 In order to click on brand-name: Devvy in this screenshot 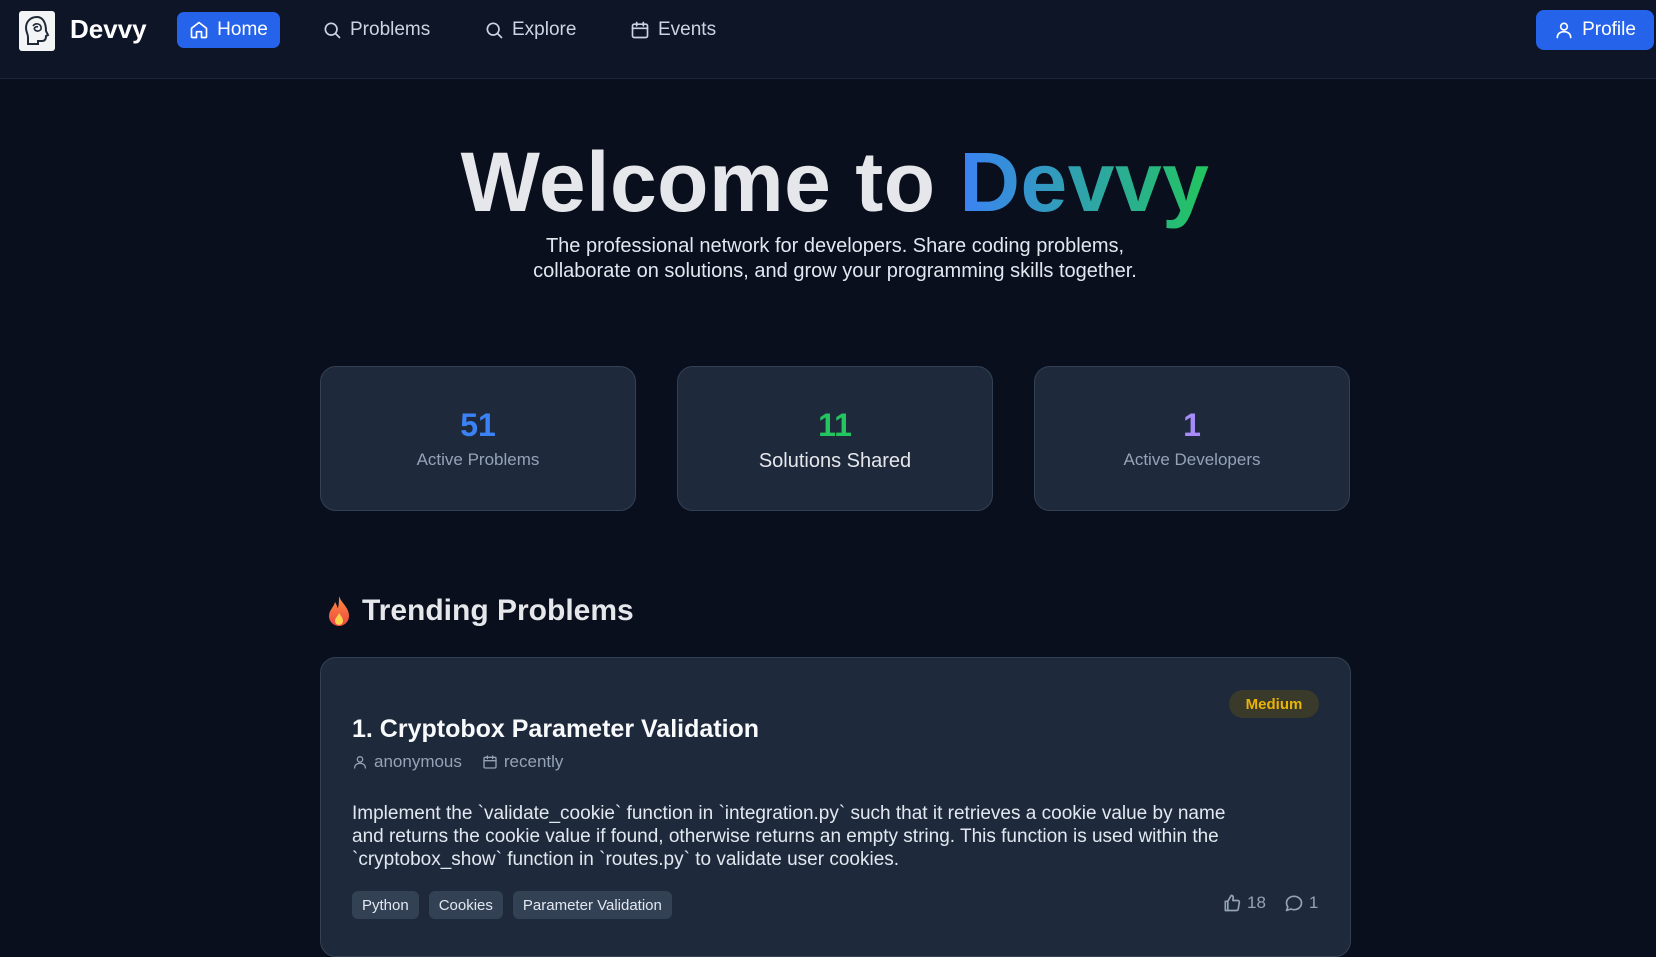, I will do `click(108, 29)`.